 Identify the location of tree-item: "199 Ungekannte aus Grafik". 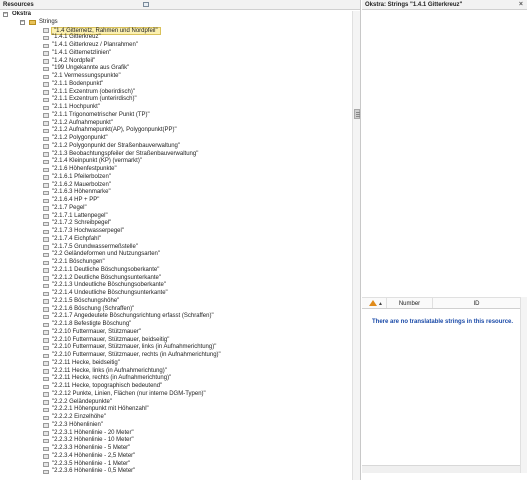
(176, 69).